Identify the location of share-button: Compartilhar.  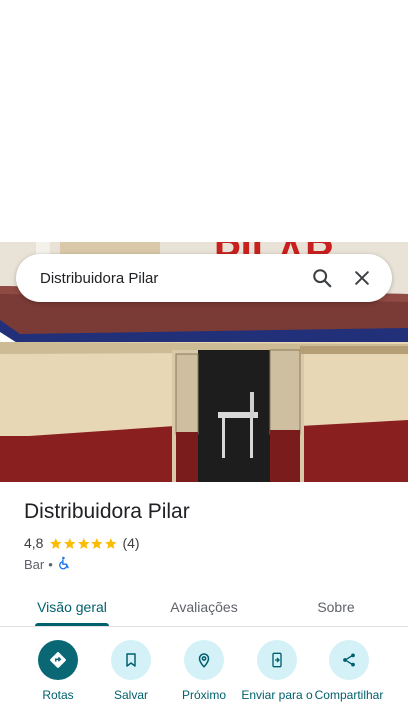
(349, 671).